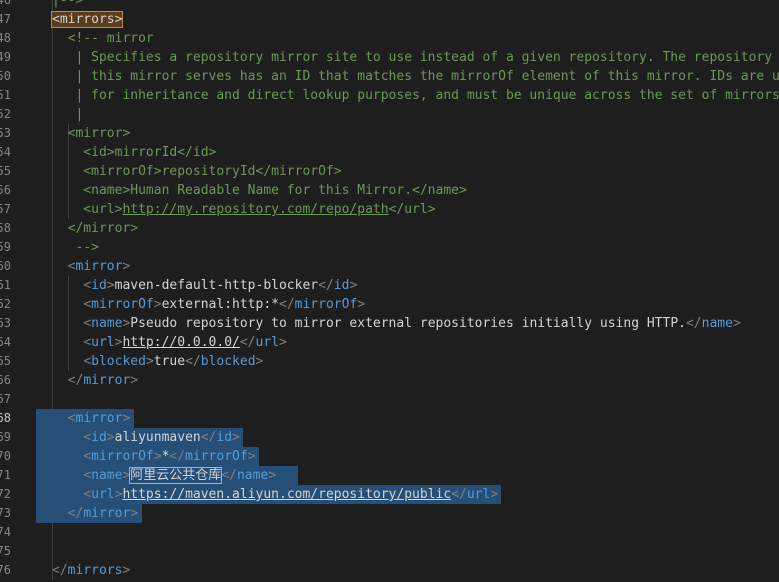 The image size is (779, 582). What do you see at coordinates (5, 437) in the screenshot?
I see `line-number-text: 69` at bounding box center [5, 437].